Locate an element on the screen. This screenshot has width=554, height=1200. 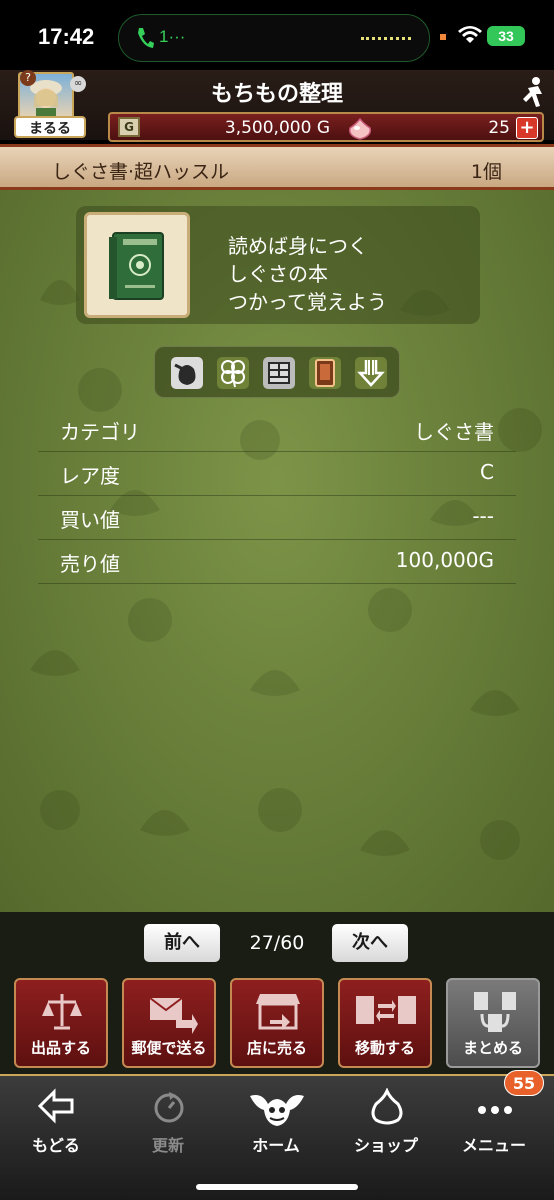
gem-icon is located at coordinates (360, 129).